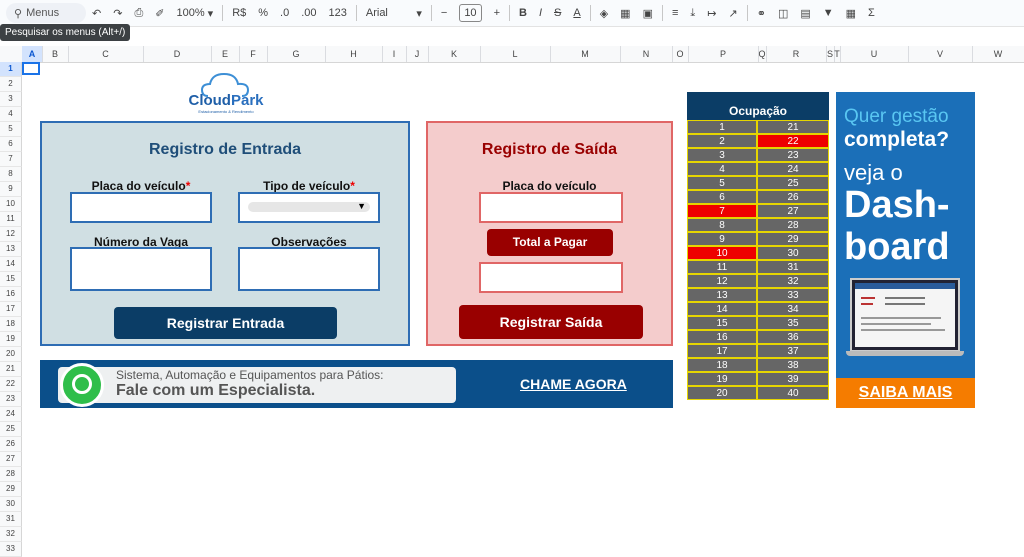  Describe the element at coordinates (11, 189) in the screenshot. I see `row-header: 9` at that location.